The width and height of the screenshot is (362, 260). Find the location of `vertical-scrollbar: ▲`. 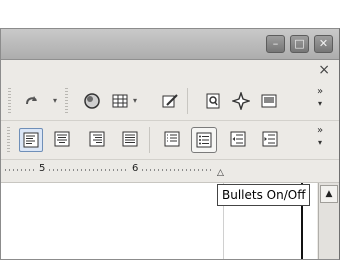

vertical-scrollbar: ▲ is located at coordinates (328, 221).